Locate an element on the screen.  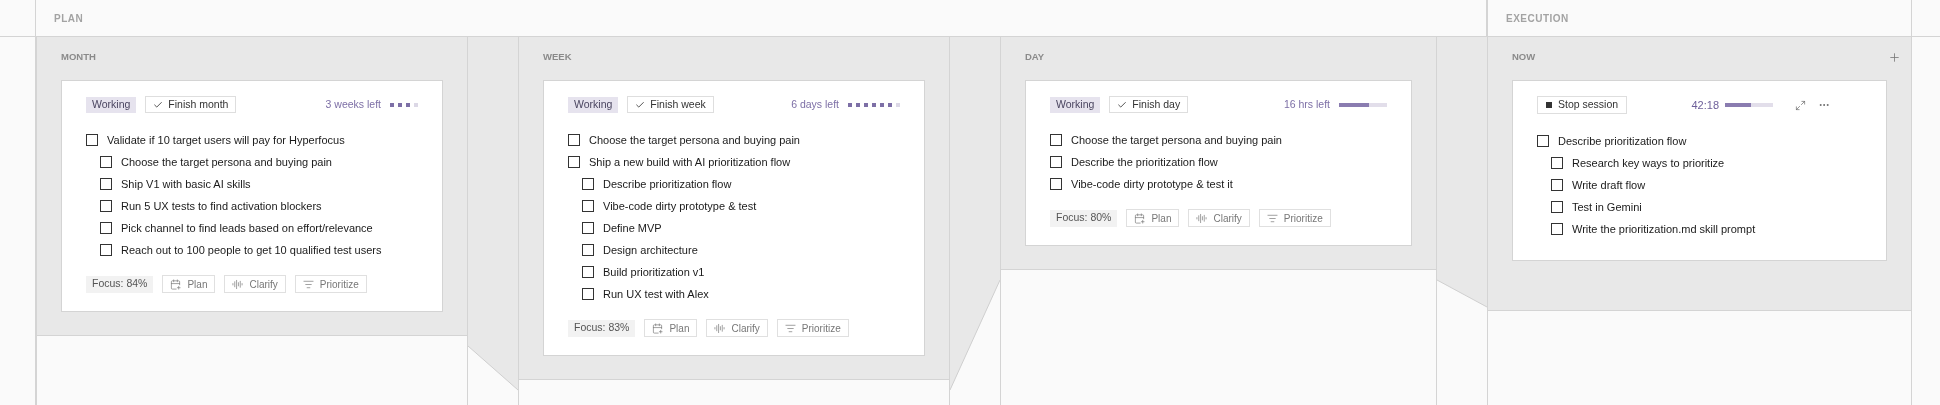
task-label: Ship V1 with basic AI skills is located at coordinates (186, 184).